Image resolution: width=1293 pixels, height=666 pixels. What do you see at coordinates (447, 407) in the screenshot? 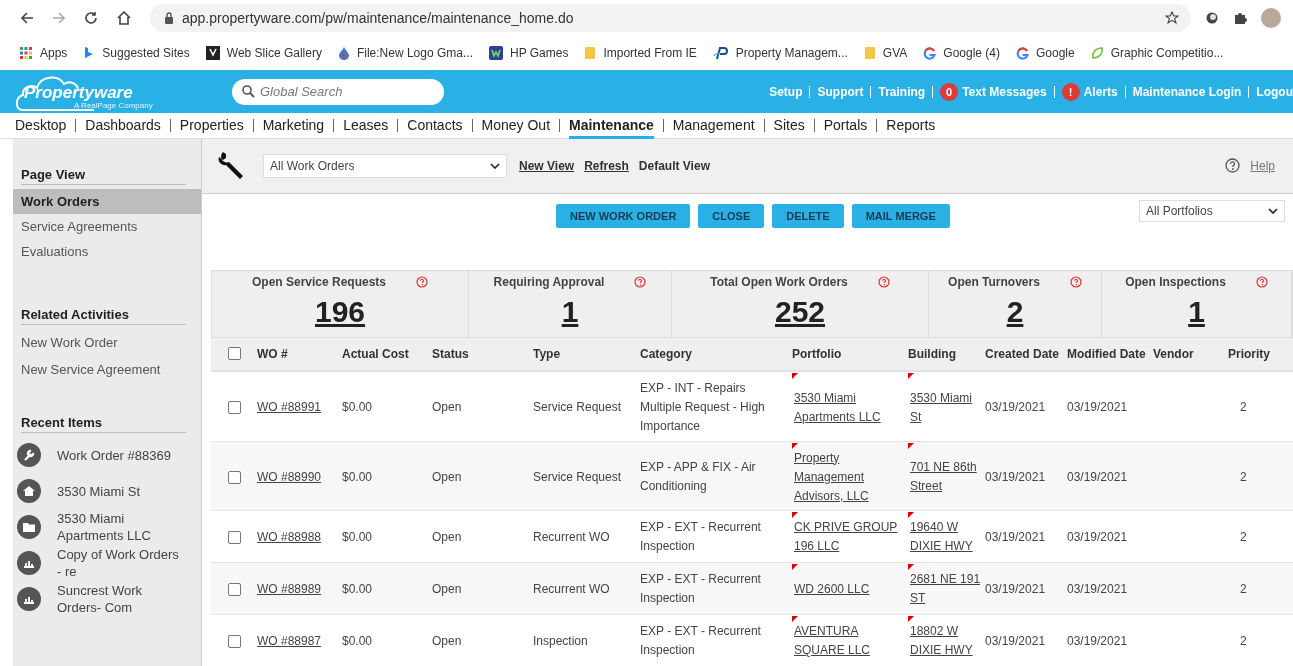
I see `table-cell-text: Open` at bounding box center [447, 407].